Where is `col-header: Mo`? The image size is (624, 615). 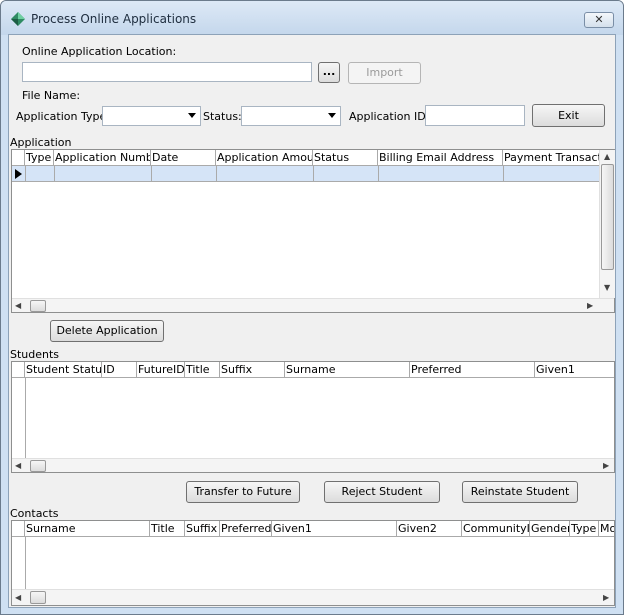 col-header: Mo is located at coordinates (606, 528).